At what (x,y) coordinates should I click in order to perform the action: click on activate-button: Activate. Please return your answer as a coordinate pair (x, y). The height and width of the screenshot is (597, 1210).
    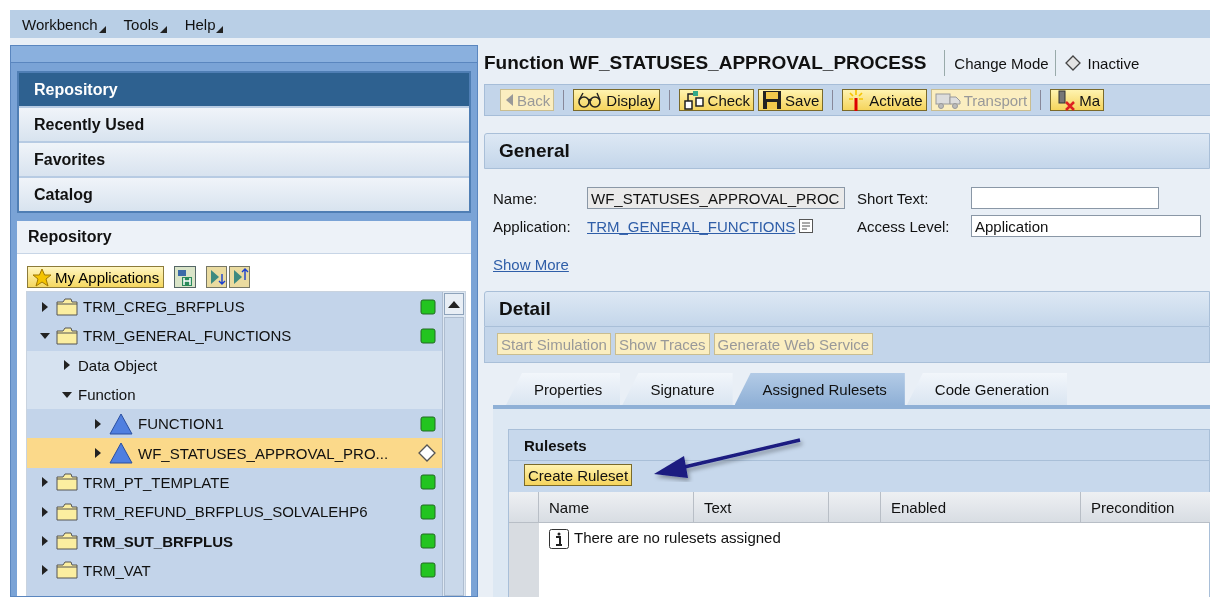
    Looking at the image, I should click on (884, 100).